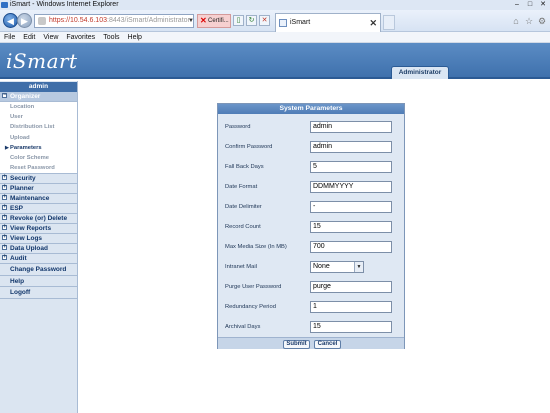  I want to click on field-label: Archival Days, so click(243, 327).